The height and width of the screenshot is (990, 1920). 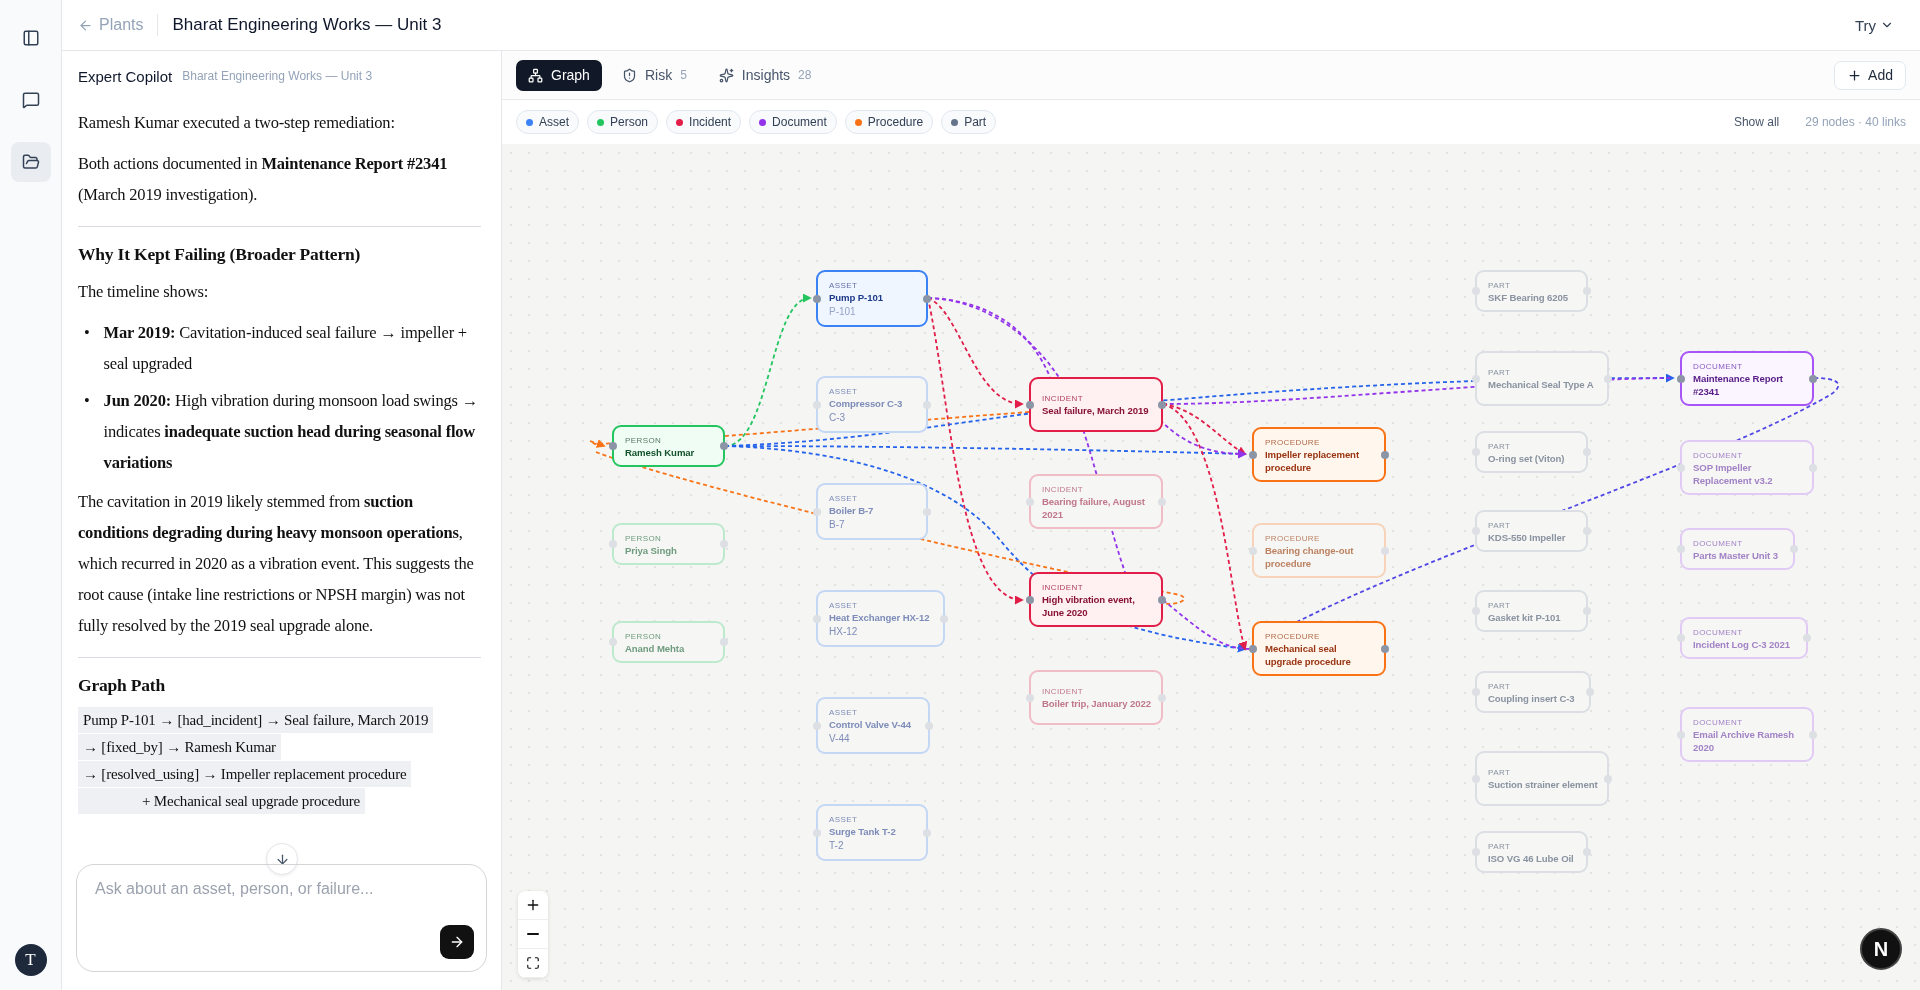 I want to click on legend-filter: Procedure, so click(x=889, y=122).